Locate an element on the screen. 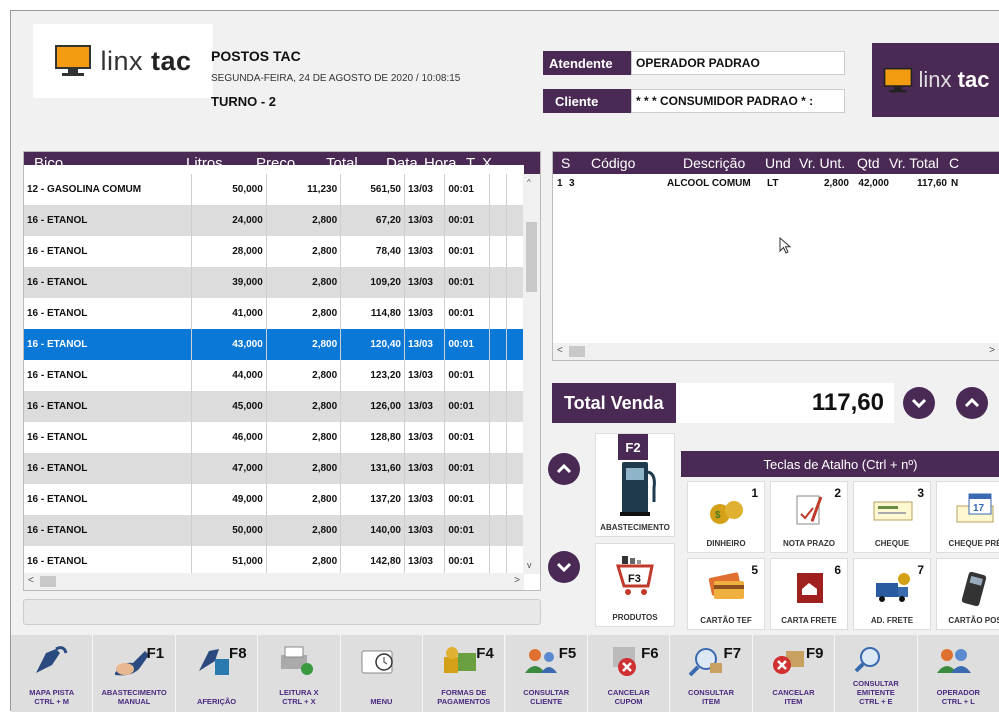 This screenshot has height=712, width=999. scroll-down-button is located at coordinates (919, 403).